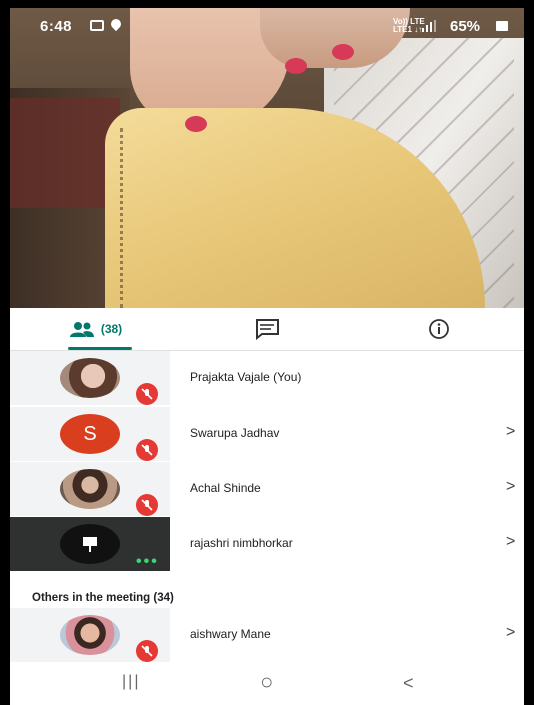 The width and height of the screenshot is (534, 705). I want to click on video-cloth-stitch, so click(136, 218).